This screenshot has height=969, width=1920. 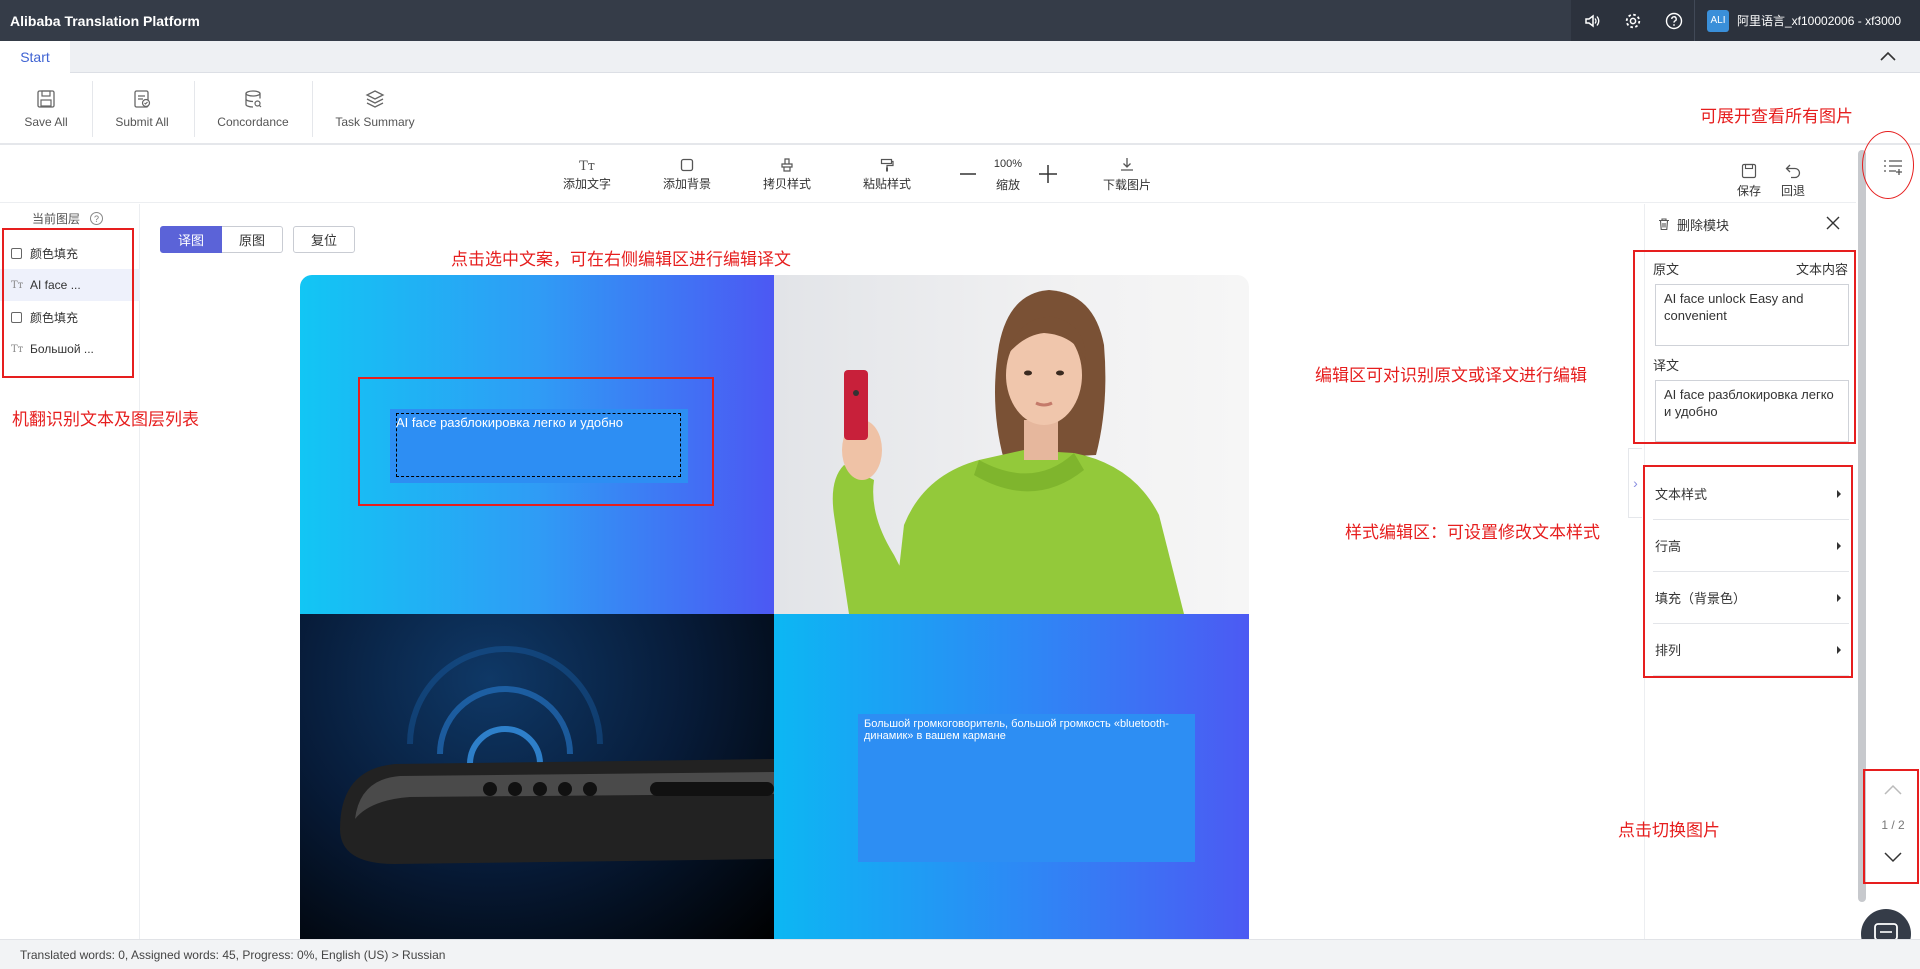 I want to click on speaker-icon, so click(x=1591, y=20).